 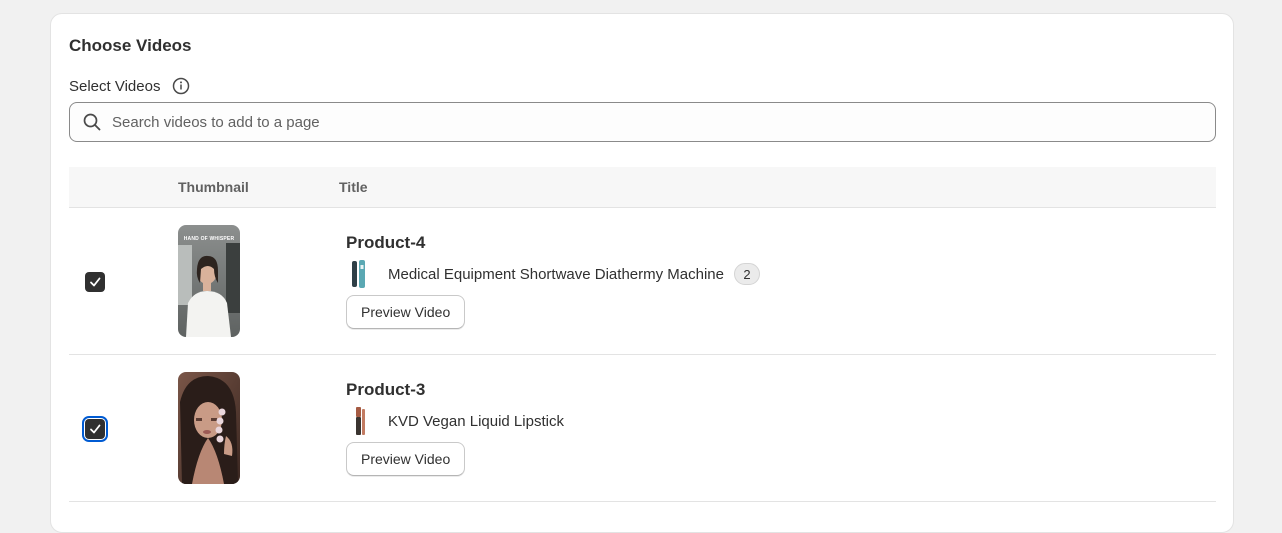 What do you see at coordinates (130, 45) in the screenshot?
I see `card-title: Choose Videos` at bounding box center [130, 45].